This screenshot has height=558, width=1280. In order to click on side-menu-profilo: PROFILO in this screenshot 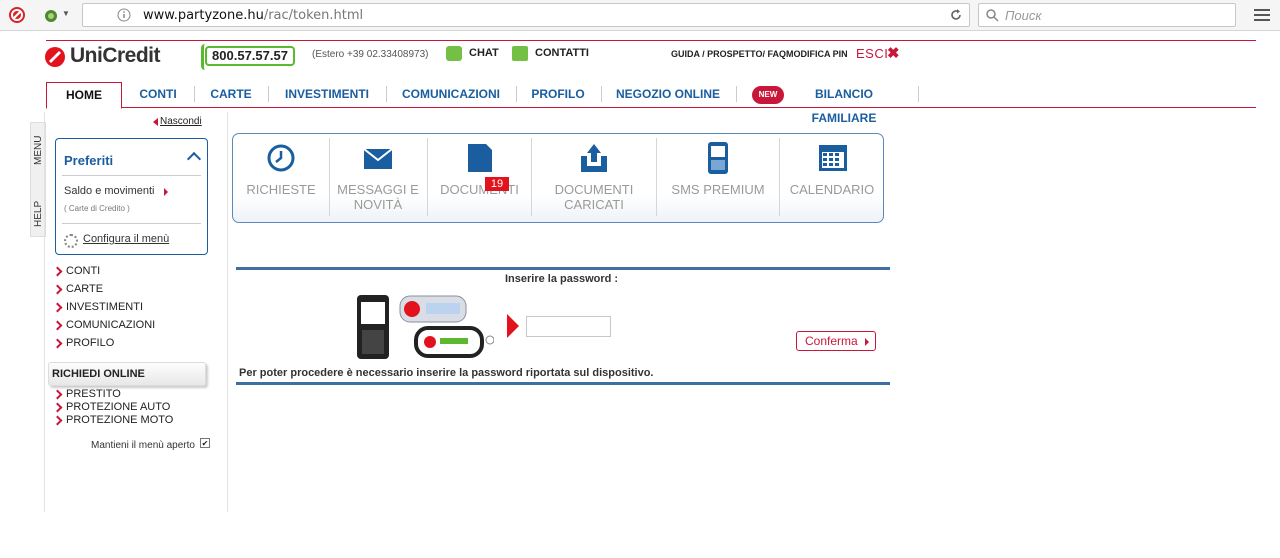, I will do `click(84, 343)`.